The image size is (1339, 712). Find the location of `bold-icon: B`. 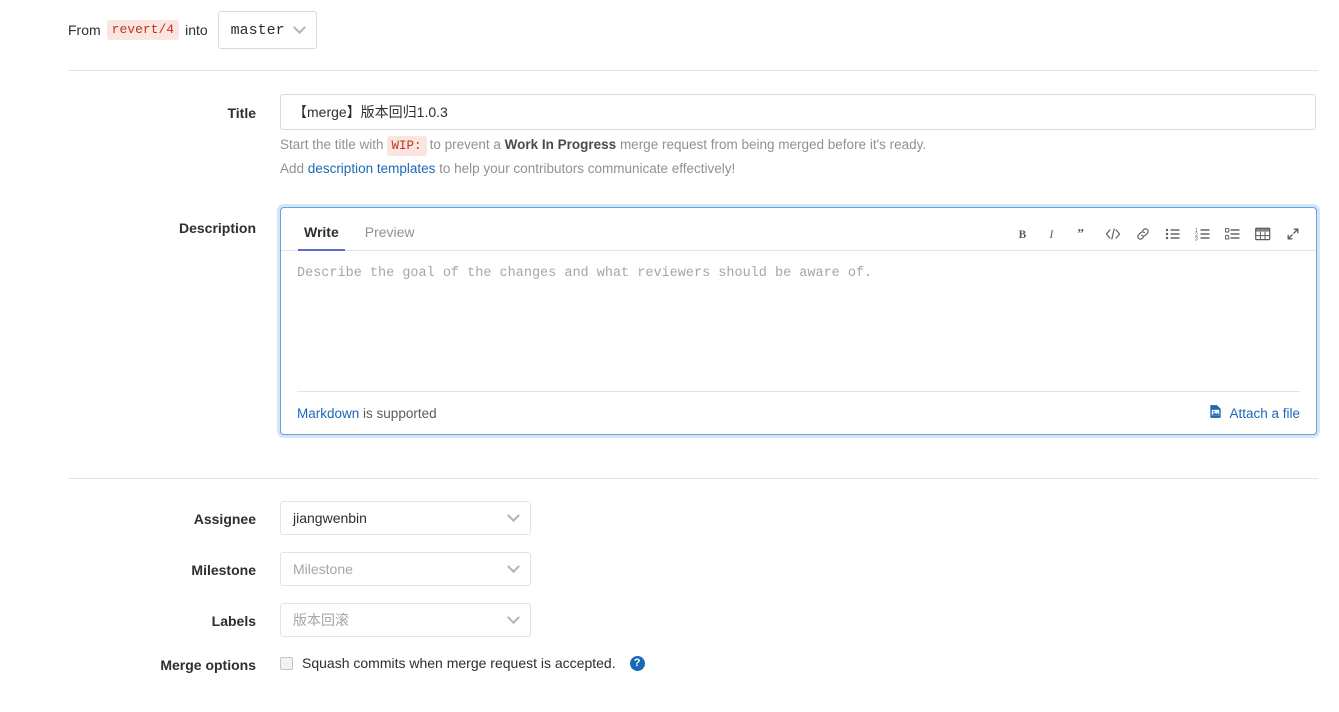

bold-icon: B is located at coordinates (1023, 234).